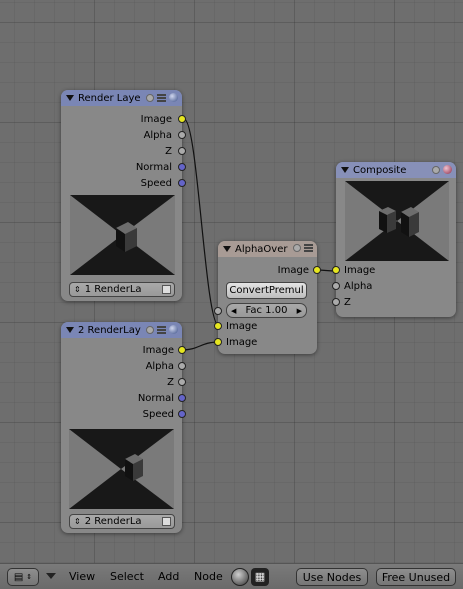 This screenshot has width=463, height=589. I want to click on free-unused-button: Free Unused, so click(416, 577).